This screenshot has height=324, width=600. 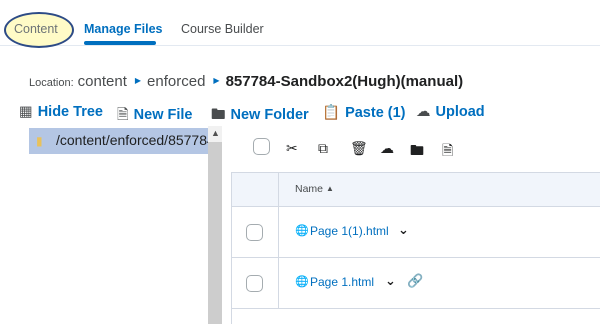 What do you see at coordinates (261, 146) in the screenshot?
I see `select-all-checkbox` at bounding box center [261, 146].